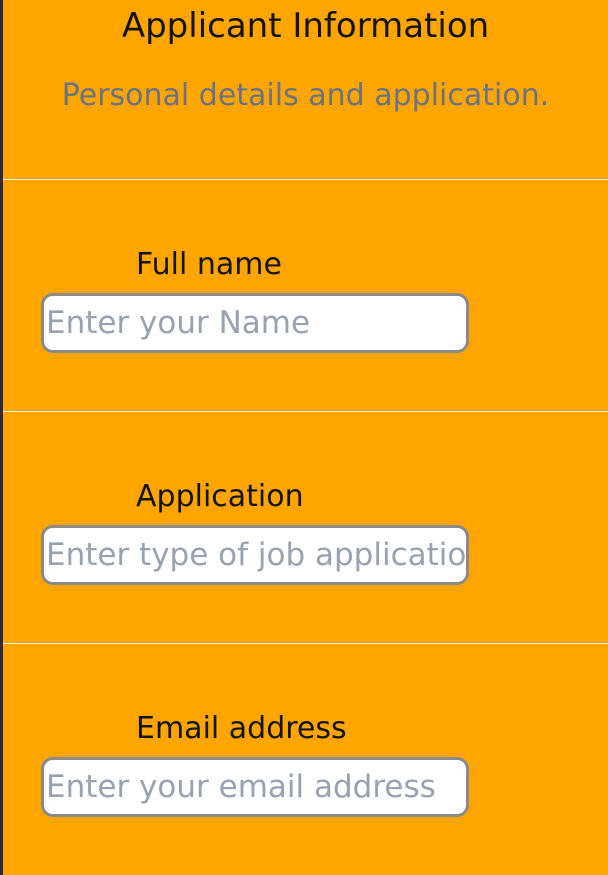  Describe the element at coordinates (305, 26) in the screenshot. I see `page-title: Applicant Information` at that location.